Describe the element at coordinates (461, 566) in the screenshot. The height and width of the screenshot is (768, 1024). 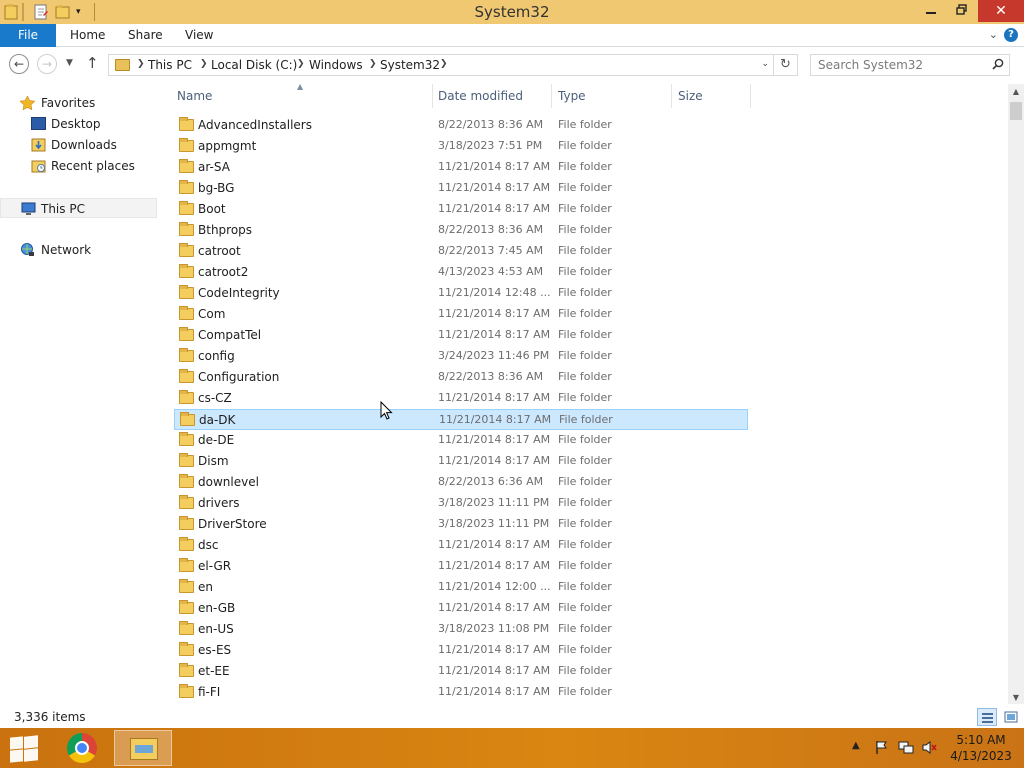
I see `file-row: el-GR 11/21/2014 8:17 AM File folder` at that location.